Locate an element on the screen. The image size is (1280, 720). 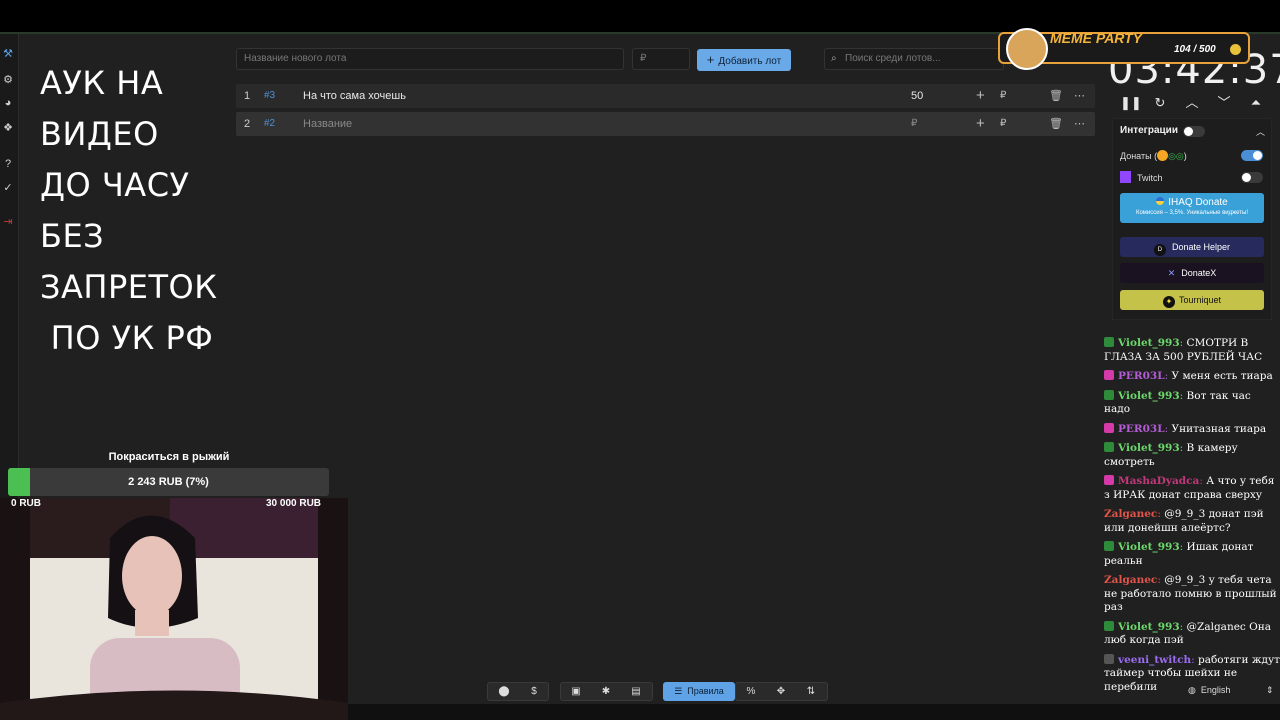
move-icon: ✥ is located at coordinates (781, 691).